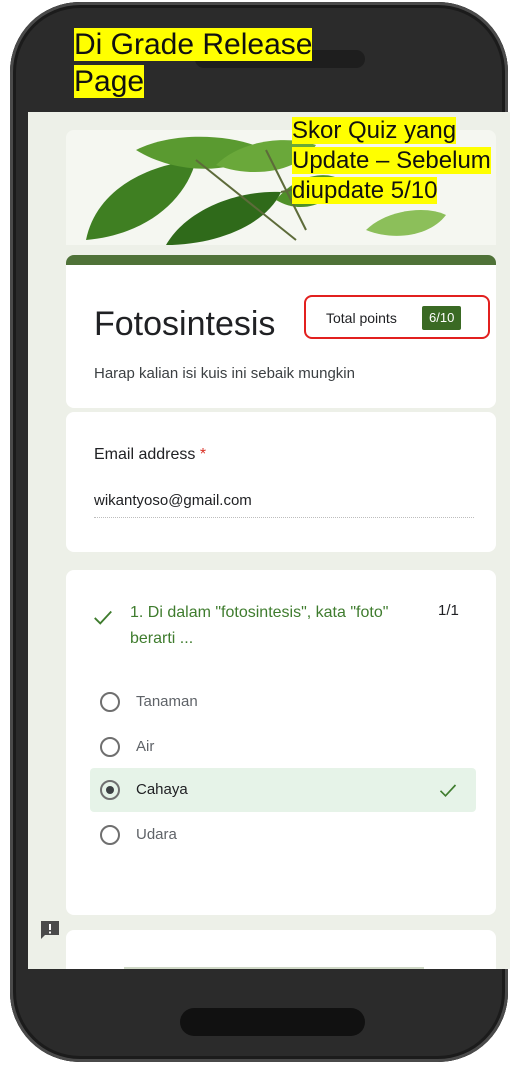 The image size is (518, 1066). I want to click on option-label: Cahaya, so click(162, 789).